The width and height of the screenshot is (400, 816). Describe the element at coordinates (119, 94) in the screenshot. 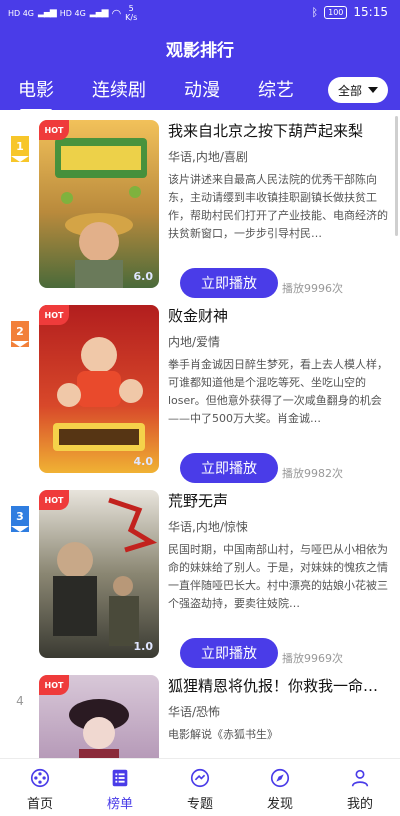

I see `tab-series: 连续剧` at that location.